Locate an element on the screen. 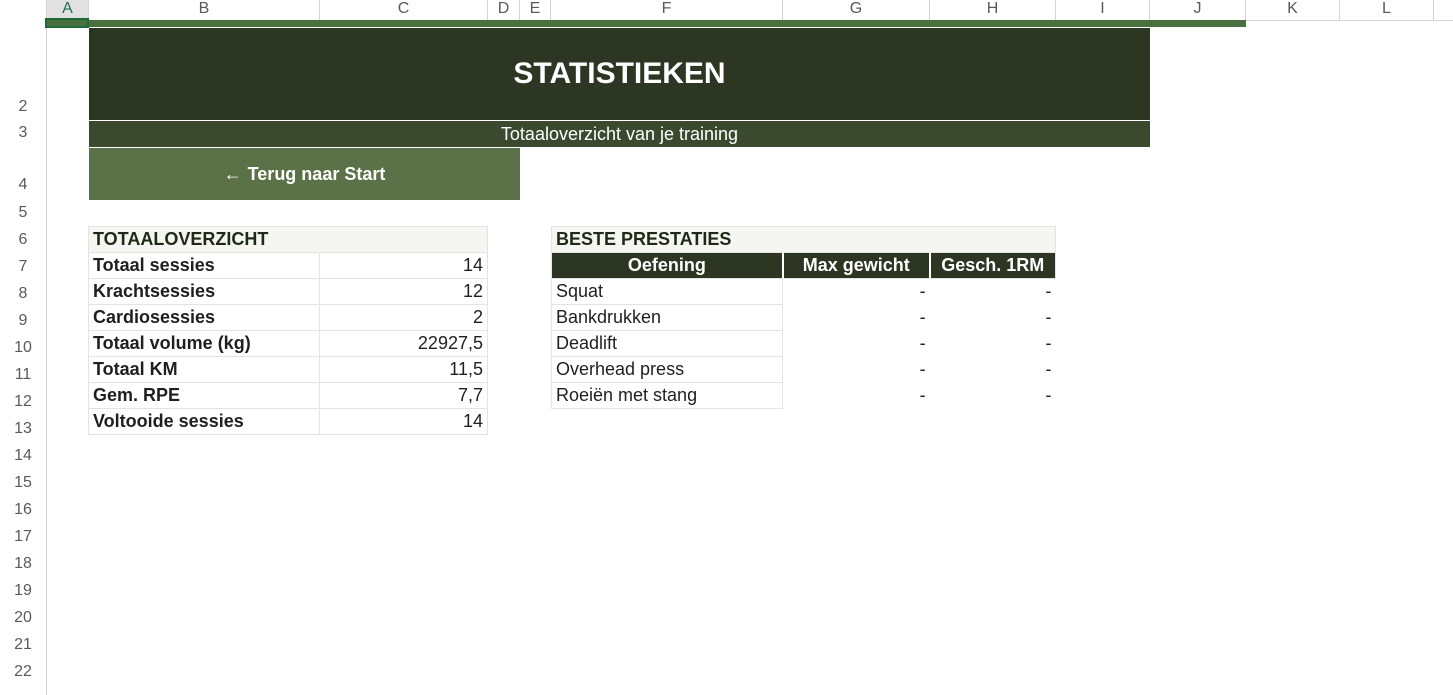 Image resolution: width=1453 pixels, height=695 pixels. table-row: Gem. RPE 7,7 is located at coordinates (288, 395).